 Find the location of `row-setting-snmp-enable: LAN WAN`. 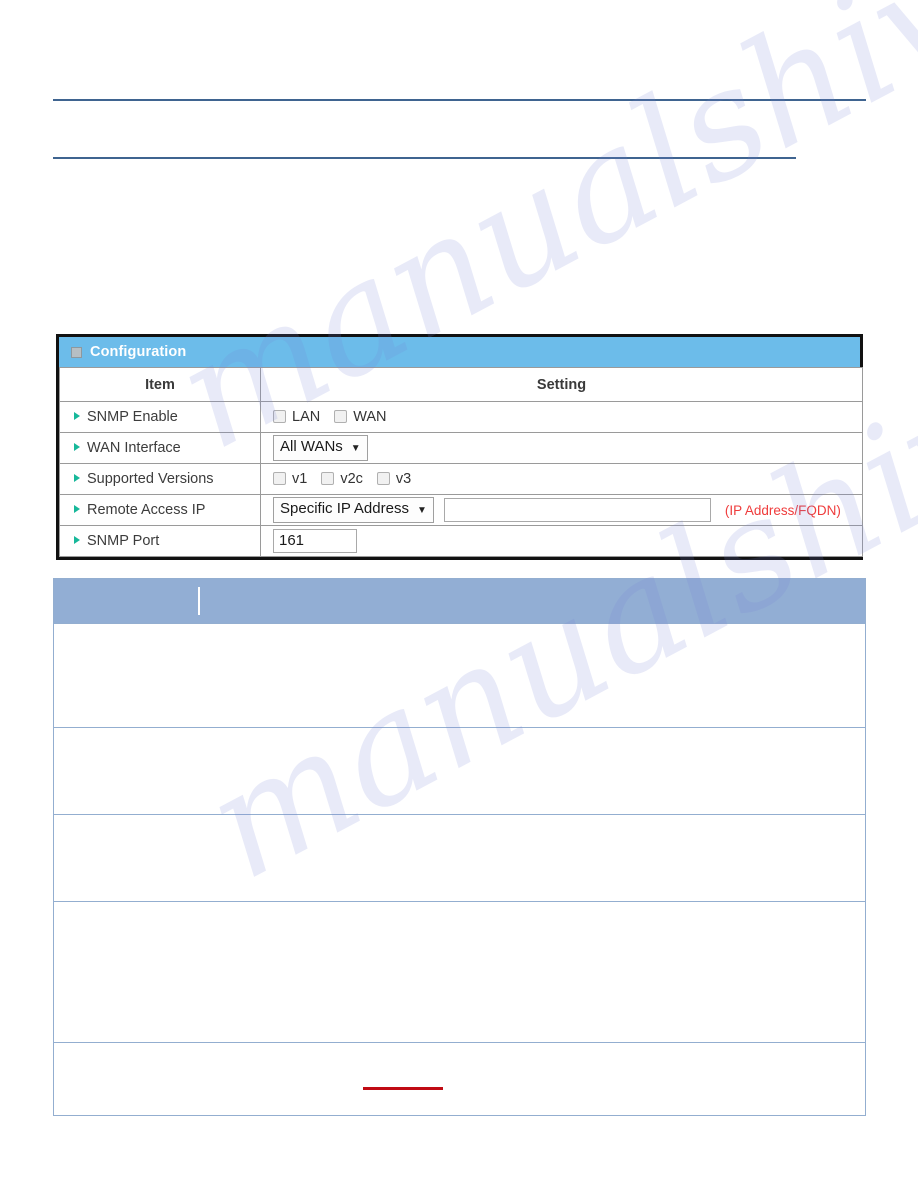

row-setting-snmp-enable: LAN WAN is located at coordinates (561, 417).